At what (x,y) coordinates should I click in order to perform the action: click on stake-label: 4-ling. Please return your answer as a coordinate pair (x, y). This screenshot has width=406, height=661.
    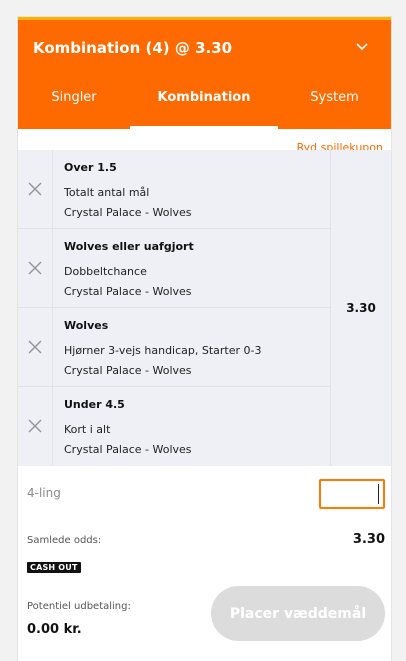
    Looking at the image, I should click on (44, 493).